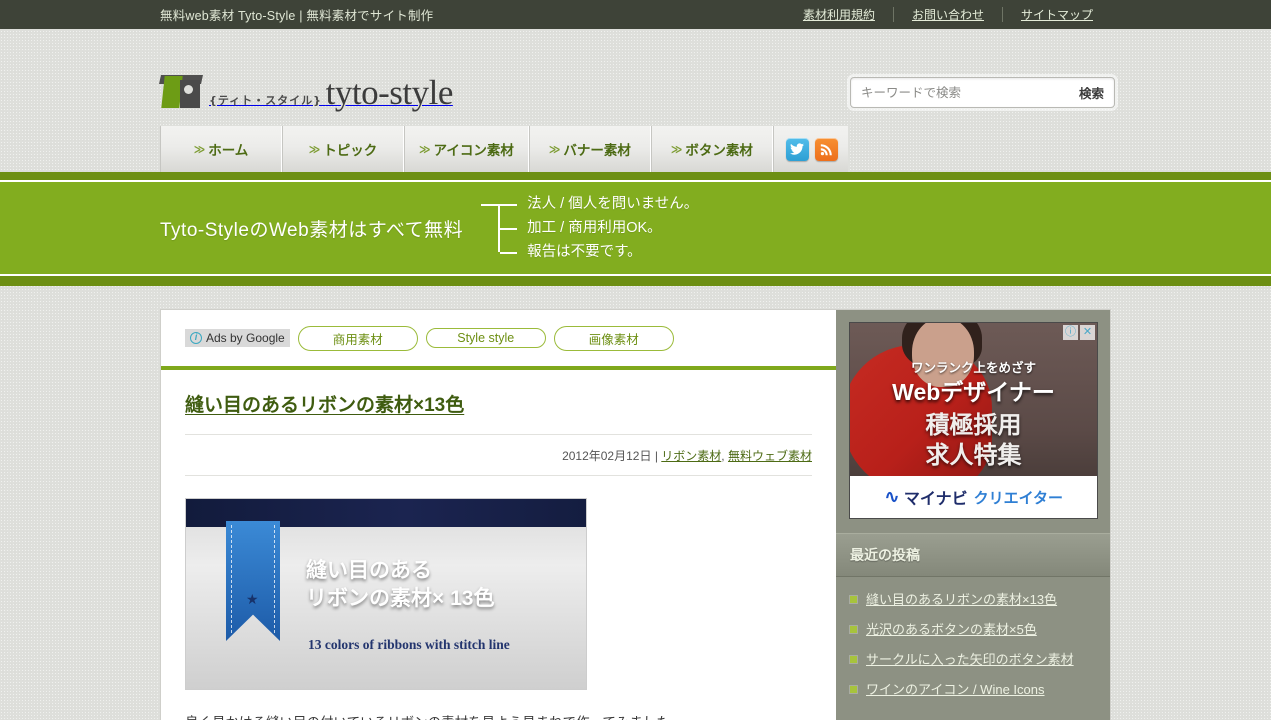 Image resolution: width=1271 pixels, height=720 pixels. I want to click on search-box: 検索, so click(982, 92).